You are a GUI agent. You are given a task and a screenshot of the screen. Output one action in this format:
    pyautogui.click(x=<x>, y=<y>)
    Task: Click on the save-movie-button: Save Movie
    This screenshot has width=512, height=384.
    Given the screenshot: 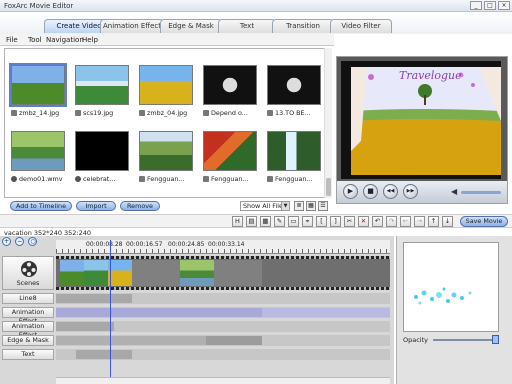 What is the action you would take?
    pyautogui.click(x=484, y=221)
    